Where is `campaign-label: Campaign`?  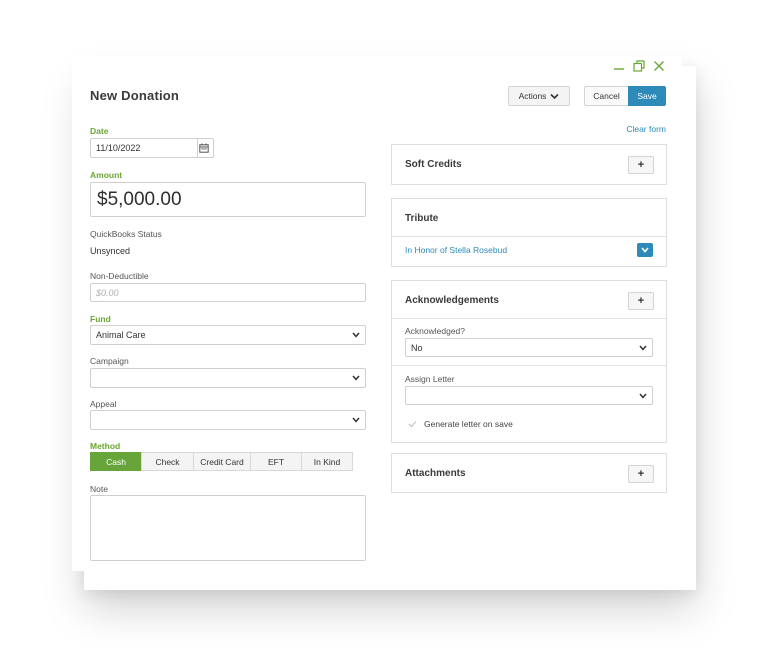 campaign-label: Campaign is located at coordinates (109, 361).